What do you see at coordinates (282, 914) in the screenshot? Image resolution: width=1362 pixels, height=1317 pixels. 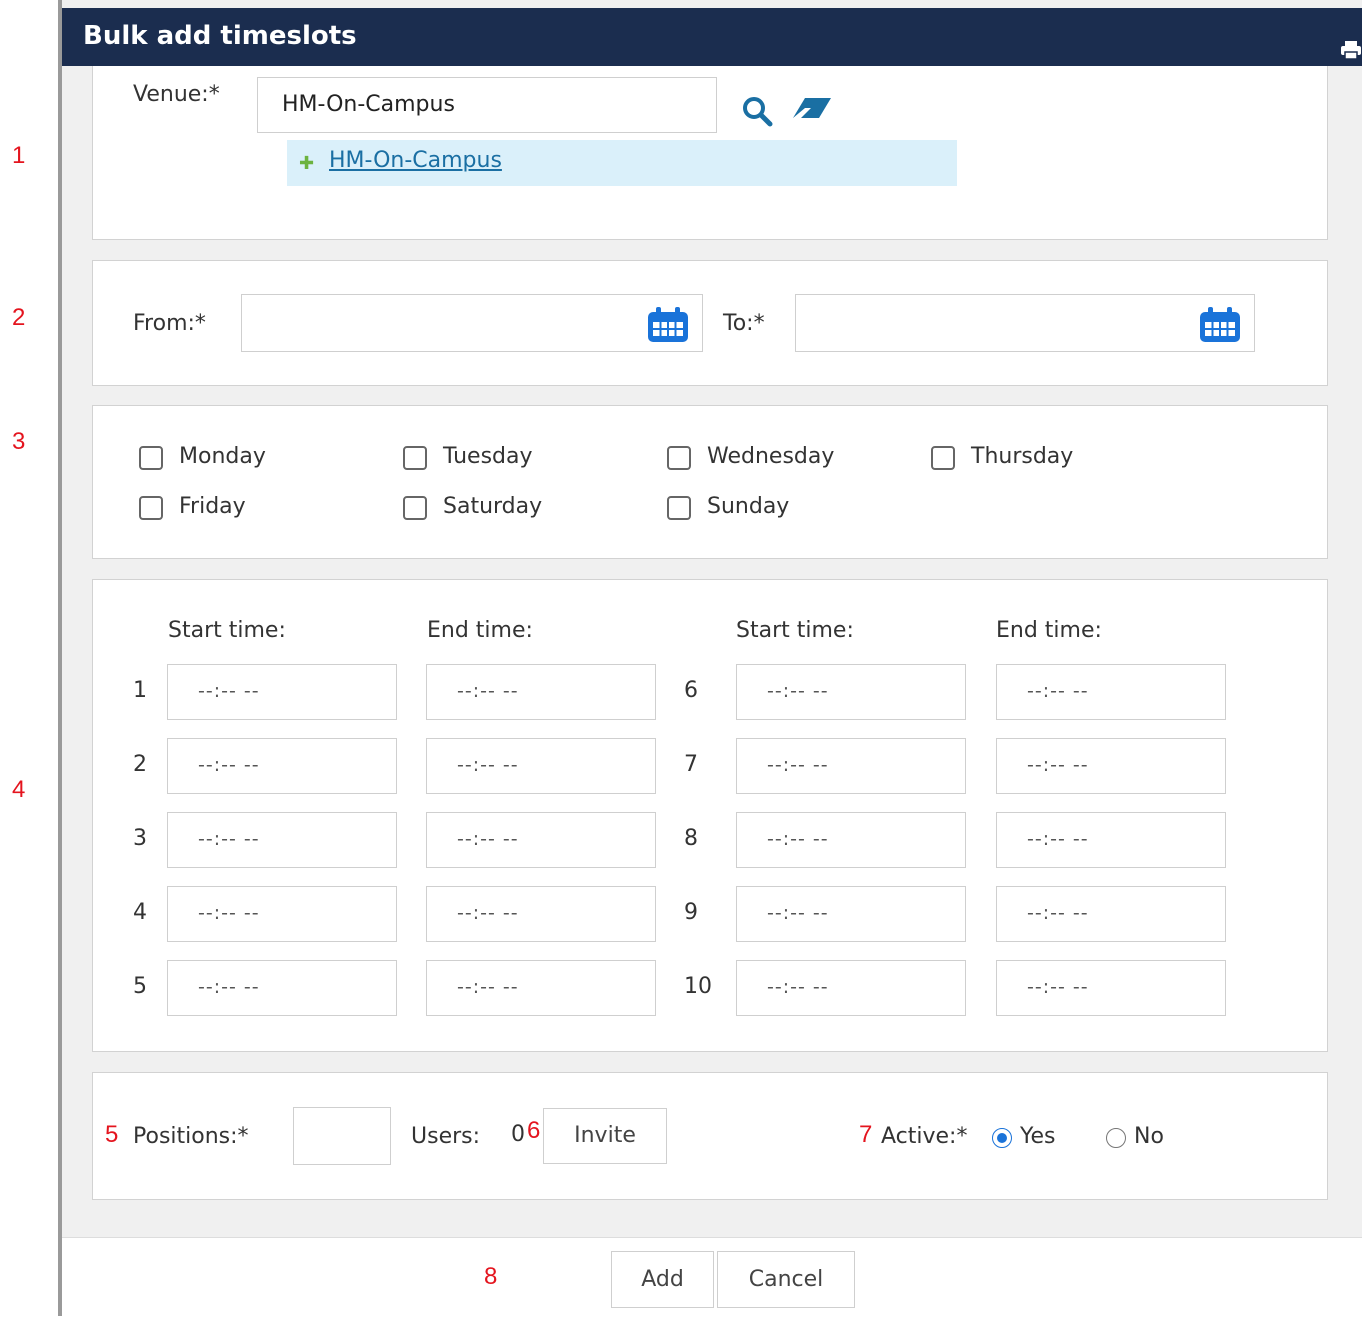 I see `slot-4-start-time: --:-- --` at bounding box center [282, 914].